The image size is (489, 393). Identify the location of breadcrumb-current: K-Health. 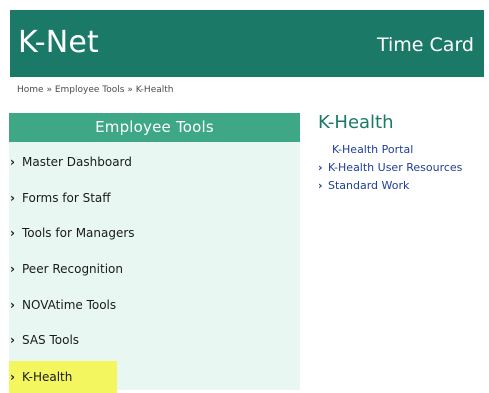
(154, 90).